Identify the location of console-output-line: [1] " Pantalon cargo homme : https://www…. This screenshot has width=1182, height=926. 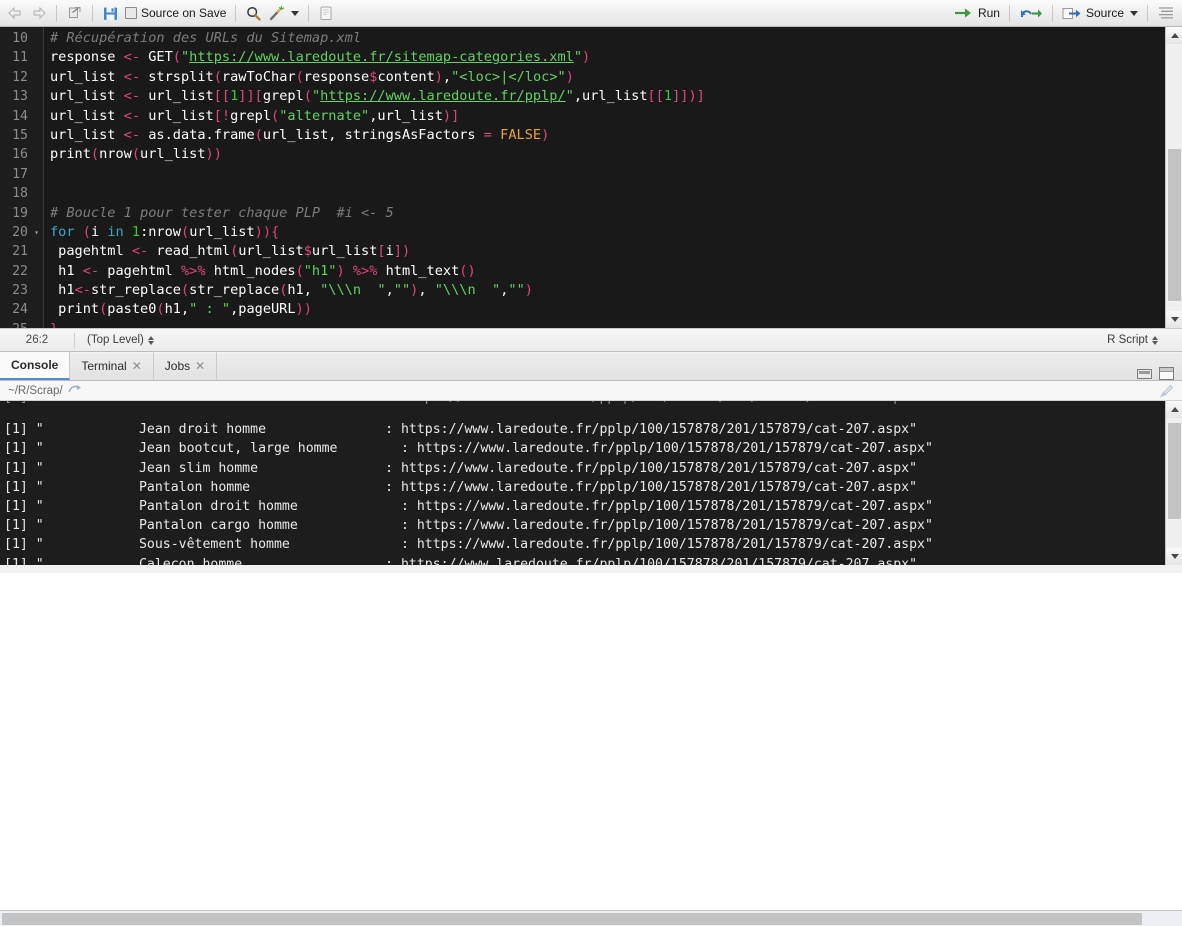
(468, 526).